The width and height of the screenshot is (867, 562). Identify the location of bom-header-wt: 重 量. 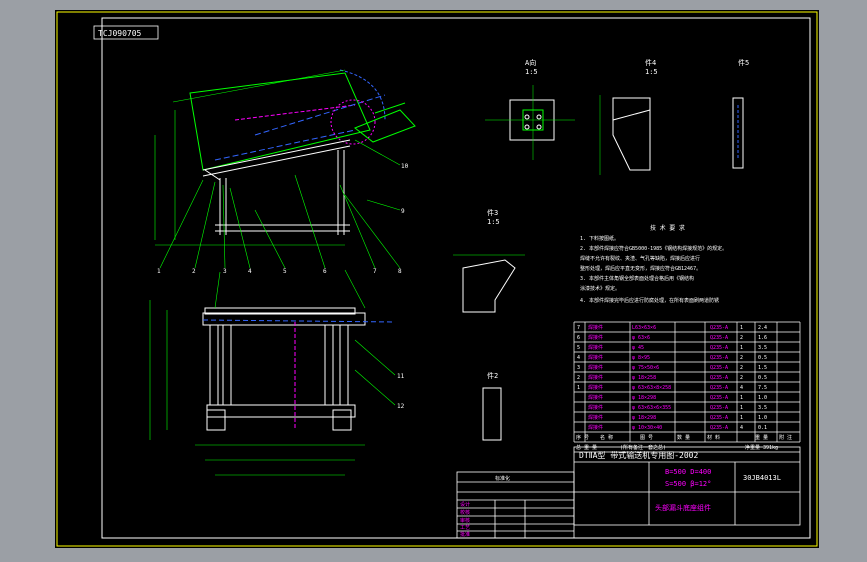
(761, 437).